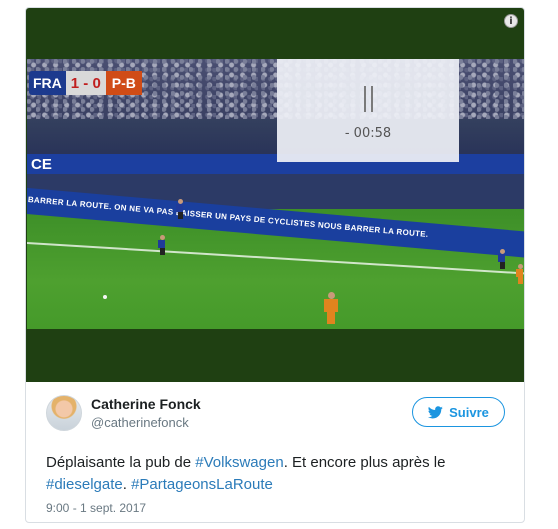 The height and width of the screenshot is (529, 558). Describe the element at coordinates (146, 422) in the screenshot. I see `author-handle: @catherinefonck` at that location.